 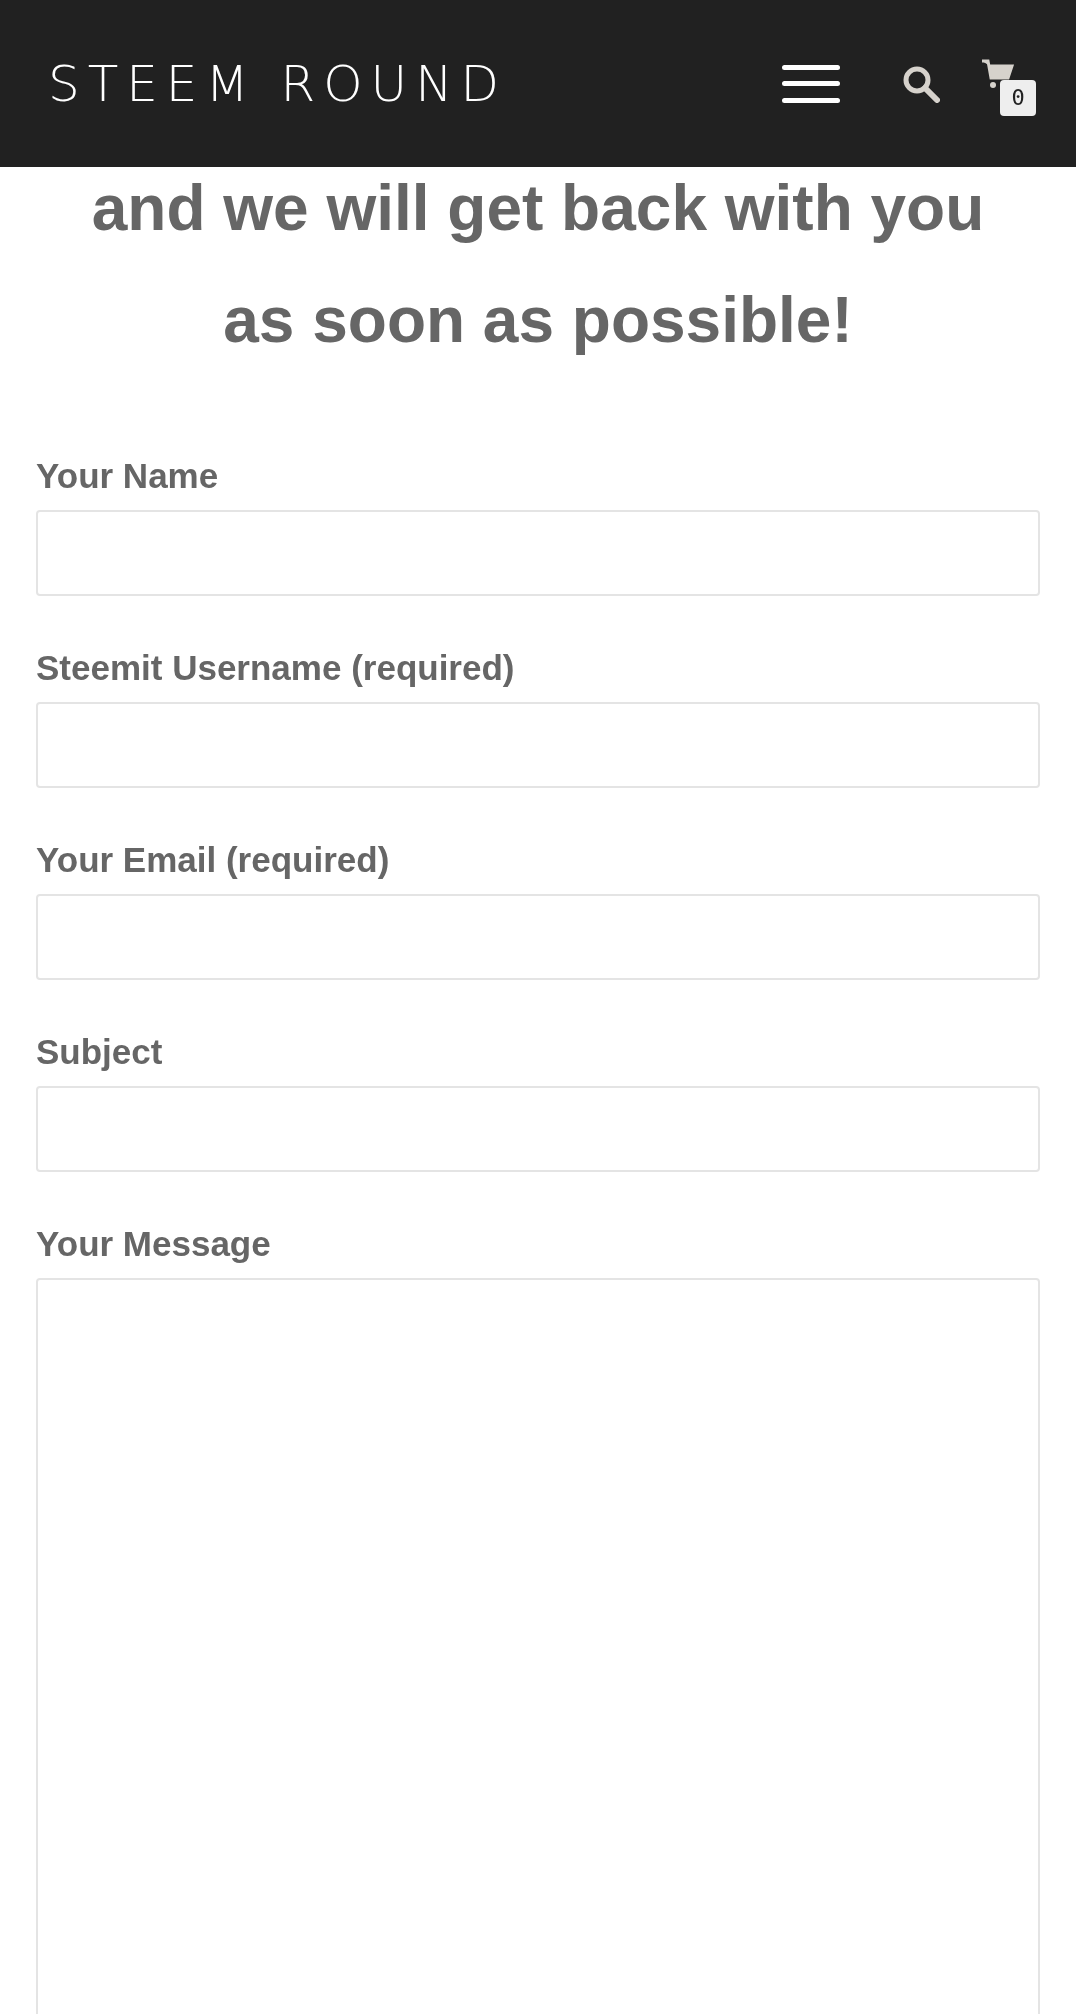 I want to click on field-label: Your Email (required), so click(x=213, y=860).